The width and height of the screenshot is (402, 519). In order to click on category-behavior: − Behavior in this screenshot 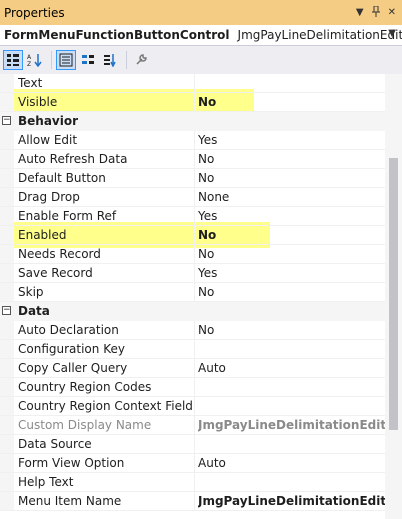, I will do `click(192, 121)`.